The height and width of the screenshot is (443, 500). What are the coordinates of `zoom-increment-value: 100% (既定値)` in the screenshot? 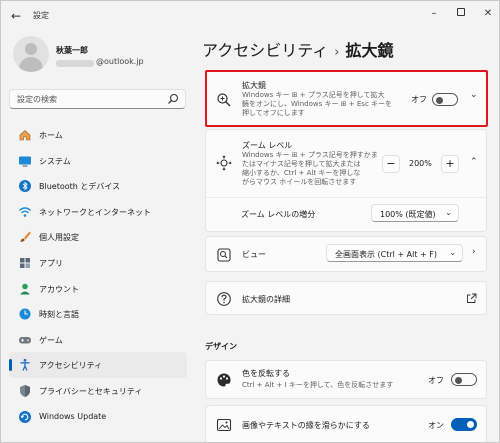 It's located at (408, 214).